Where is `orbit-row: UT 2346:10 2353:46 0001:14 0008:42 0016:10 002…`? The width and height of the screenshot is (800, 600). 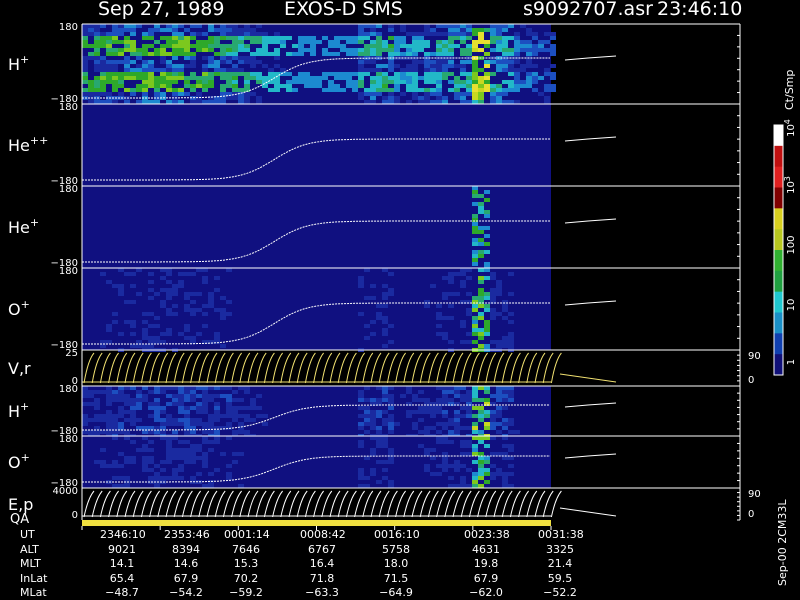 orbit-row: UT 2346:10 2353:46 0001:14 0008:42 0016:10 002… is located at coordinates (380, 535).